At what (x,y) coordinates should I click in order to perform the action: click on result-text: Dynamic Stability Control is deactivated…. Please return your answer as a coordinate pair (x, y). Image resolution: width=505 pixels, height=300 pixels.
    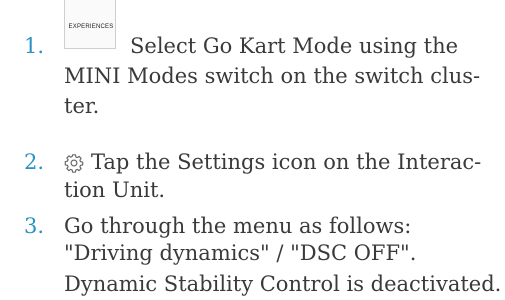
    Looking at the image, I should click on (283, 284).